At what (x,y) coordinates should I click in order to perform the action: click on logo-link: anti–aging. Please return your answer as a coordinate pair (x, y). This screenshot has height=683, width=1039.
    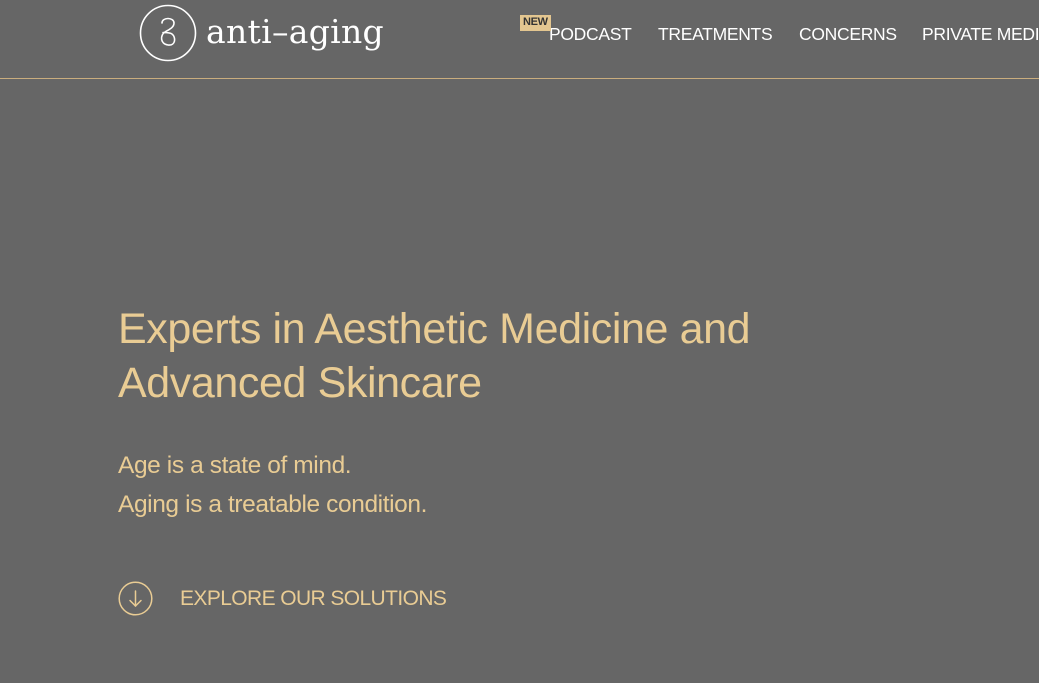
    Looking at the image, I should click on (261, 33).